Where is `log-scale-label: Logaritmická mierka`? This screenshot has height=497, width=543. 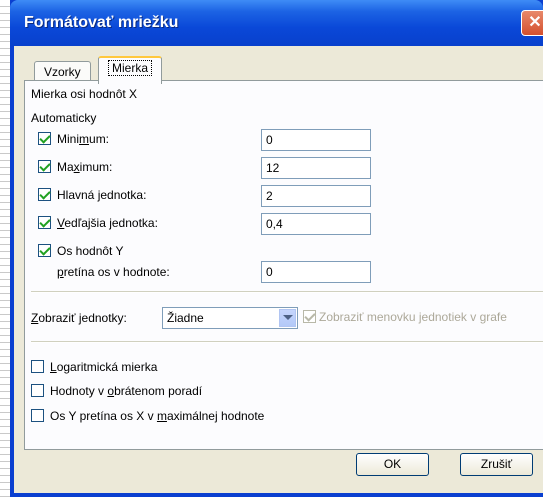 log-scale-label: Logaritmická mierka is located at coordinates (104, 367).